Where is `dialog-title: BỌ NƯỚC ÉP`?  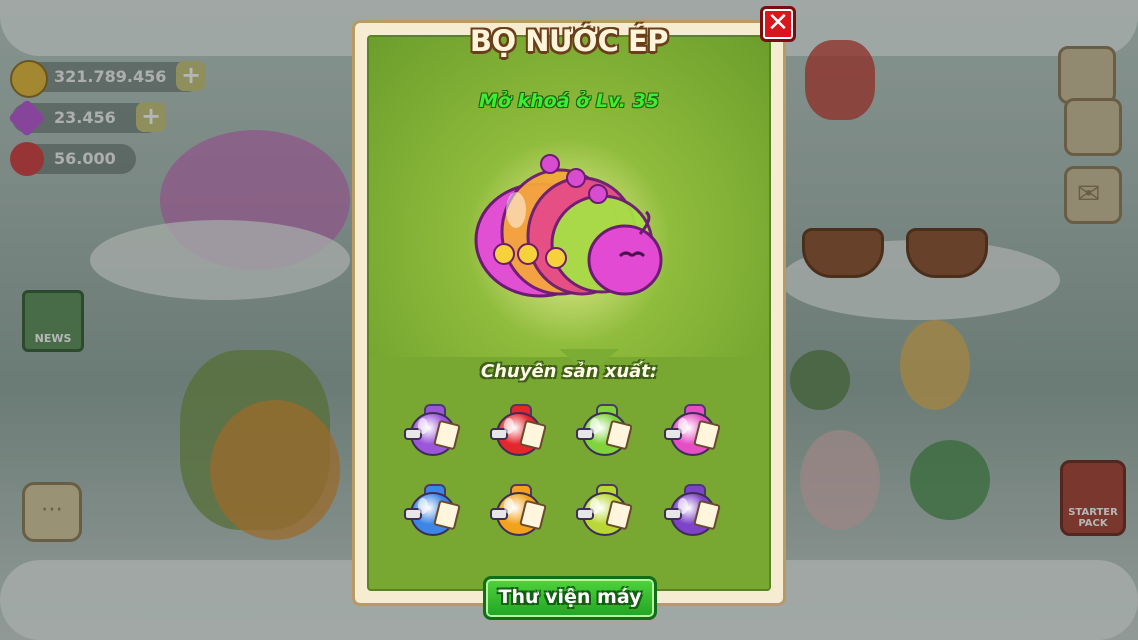 dialog-title: BỌ NƯỚC ÉP is located at coordinates (569, 41).